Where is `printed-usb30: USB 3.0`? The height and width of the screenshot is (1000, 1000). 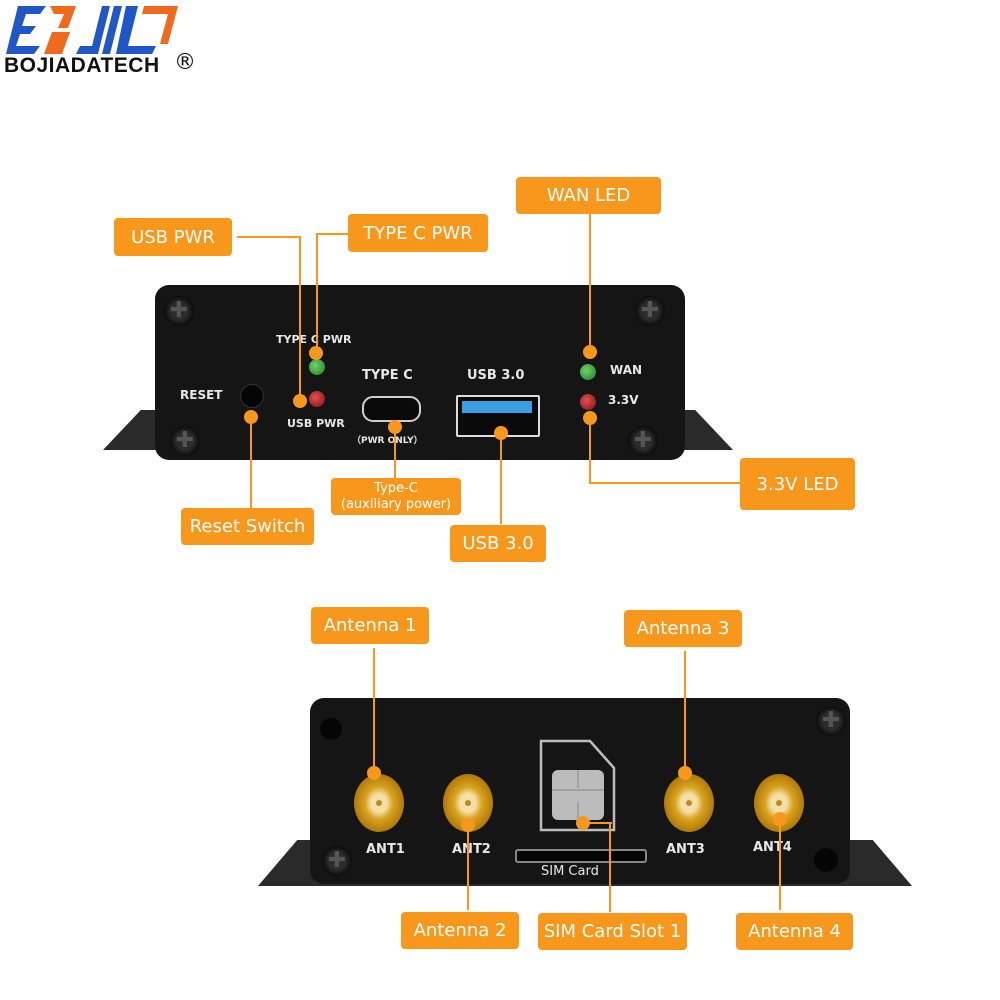 printed-usb30: USB 3.0 is located at coordinates (496, 375).